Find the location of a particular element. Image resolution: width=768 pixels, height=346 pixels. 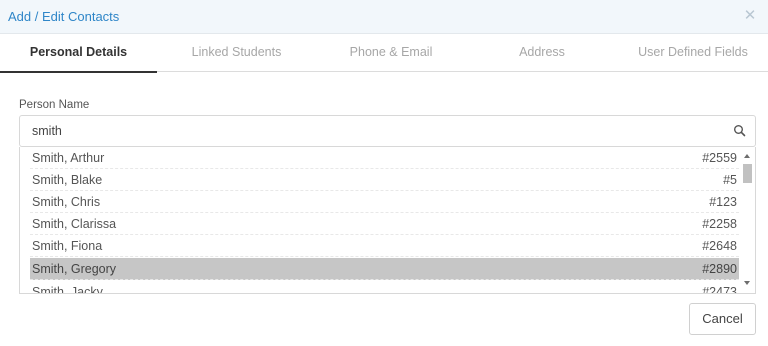

list-item: Smith, Blake #5 is located at coordinates (384, 180).